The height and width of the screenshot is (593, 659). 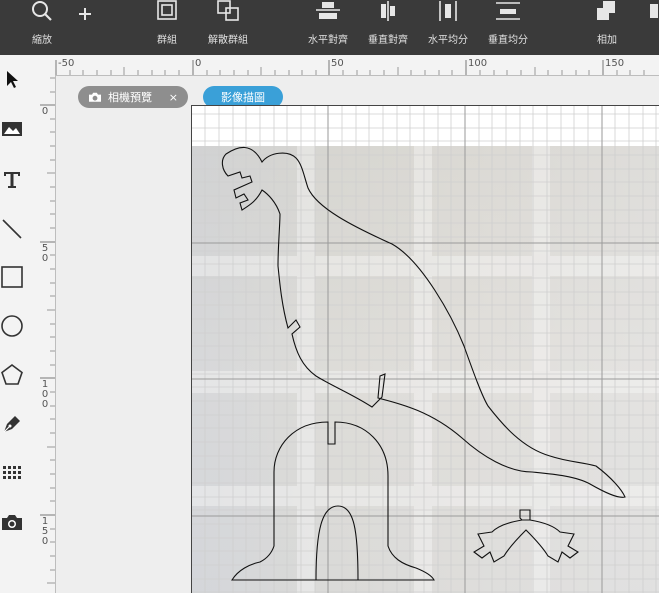 What do you see at coordinates (228, 27) in the screenshot?
I see `ungroup-button: 解散群組` at bounding box center [228, 27].